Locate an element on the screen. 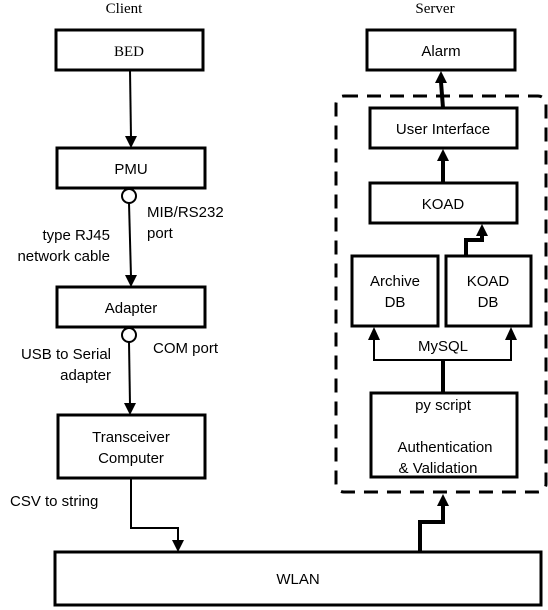 The width and height of the screenshot is (548, 610). archive-db-label-line1: Archive is located at coordinates (395, 281).